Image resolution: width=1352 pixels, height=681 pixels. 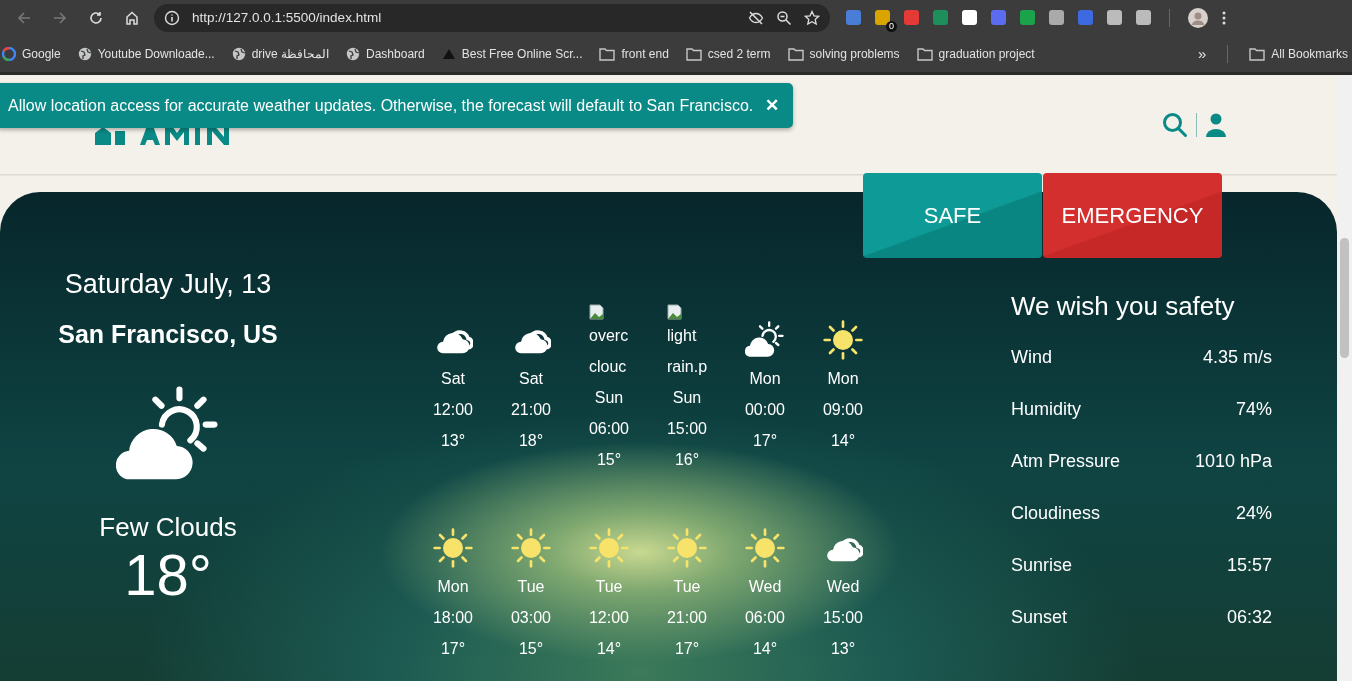 I want to click on detail-value: 24%, so click(x=1253, y=513).